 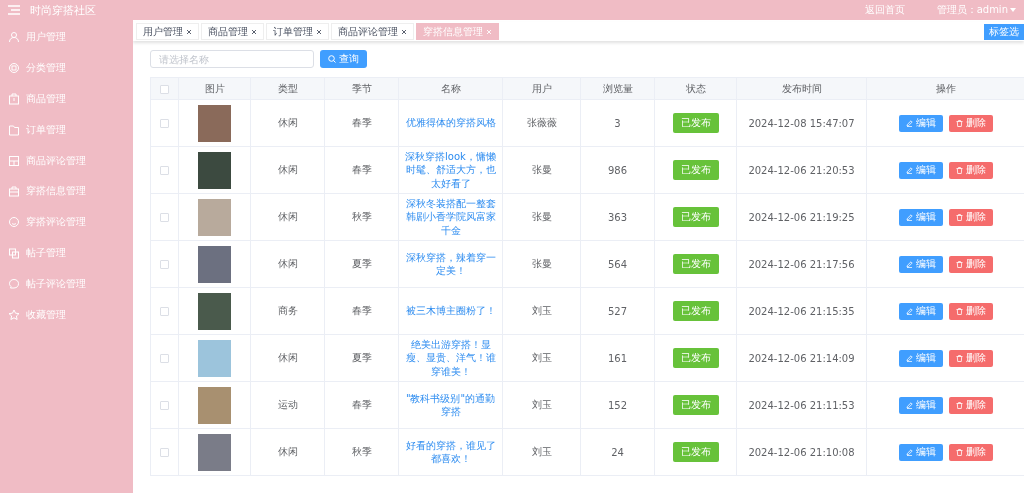 I want to click on sidebar-item: 帖子评论管理, so click(x=66, y=284).